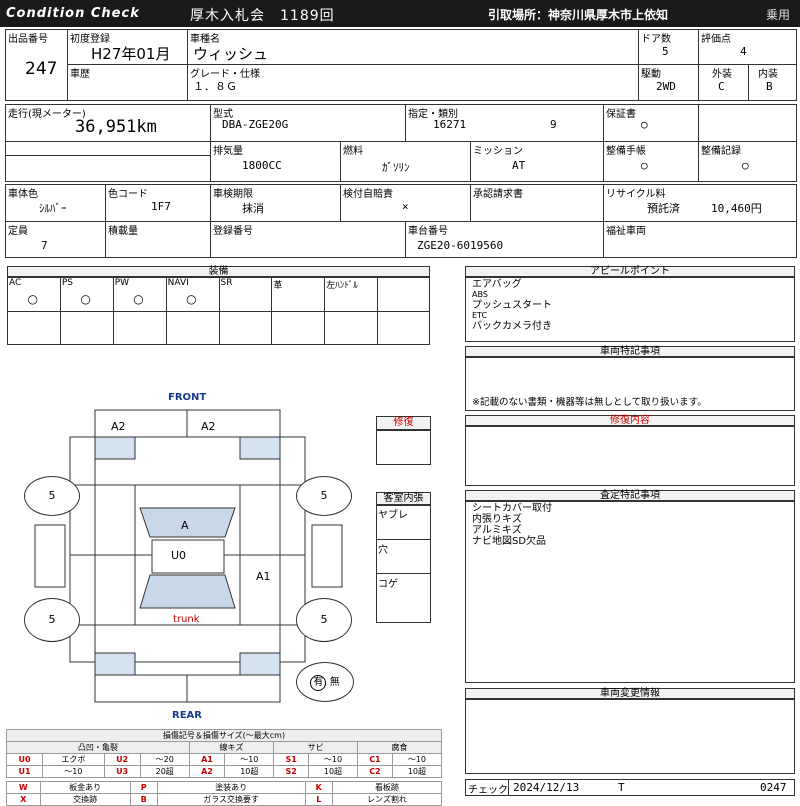 Image resolution: width=800 pixels, height=806 pixels. What do you see at coordinates (630, 271) in the screenshot?
I see `appeal-title: アピールポイント` at bounding box center [630, 271].